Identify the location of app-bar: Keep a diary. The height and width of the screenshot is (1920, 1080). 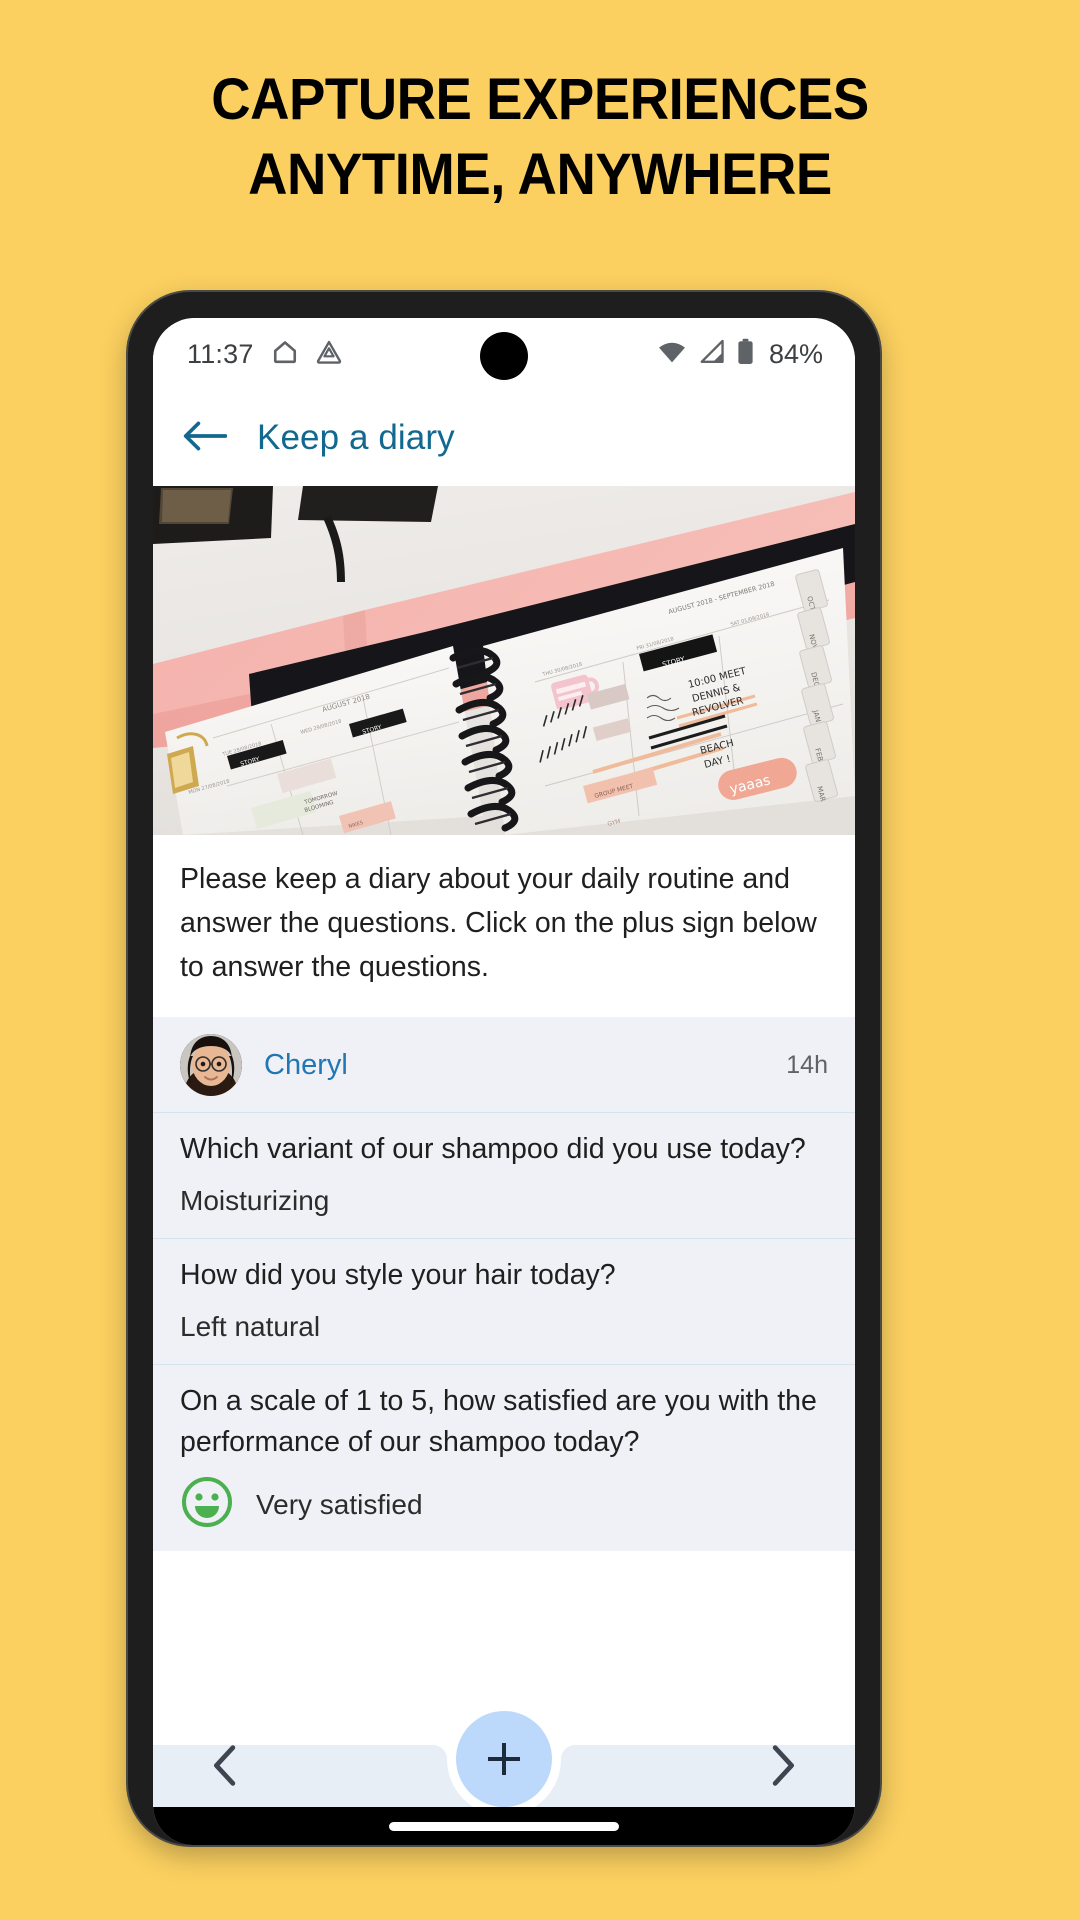
(504, 438).